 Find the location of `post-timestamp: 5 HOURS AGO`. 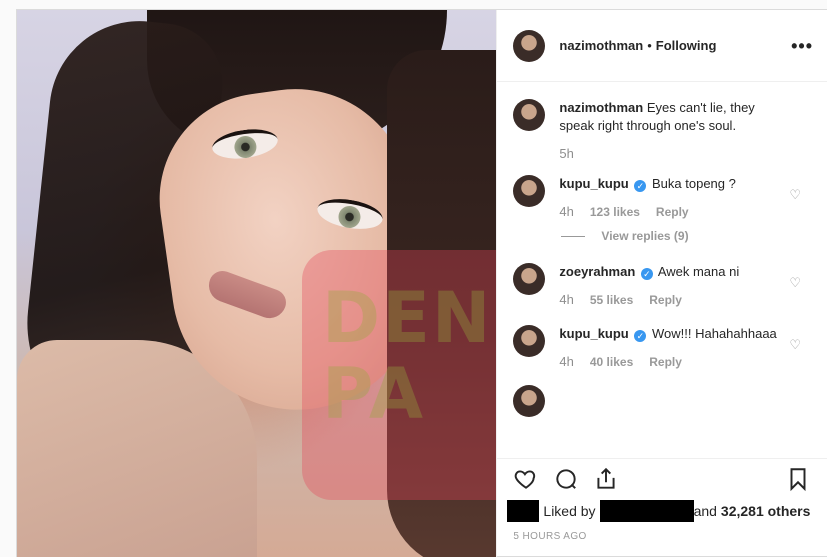

post-timestamp: 5 HOURS AGO is located at coordinates (549, 536).